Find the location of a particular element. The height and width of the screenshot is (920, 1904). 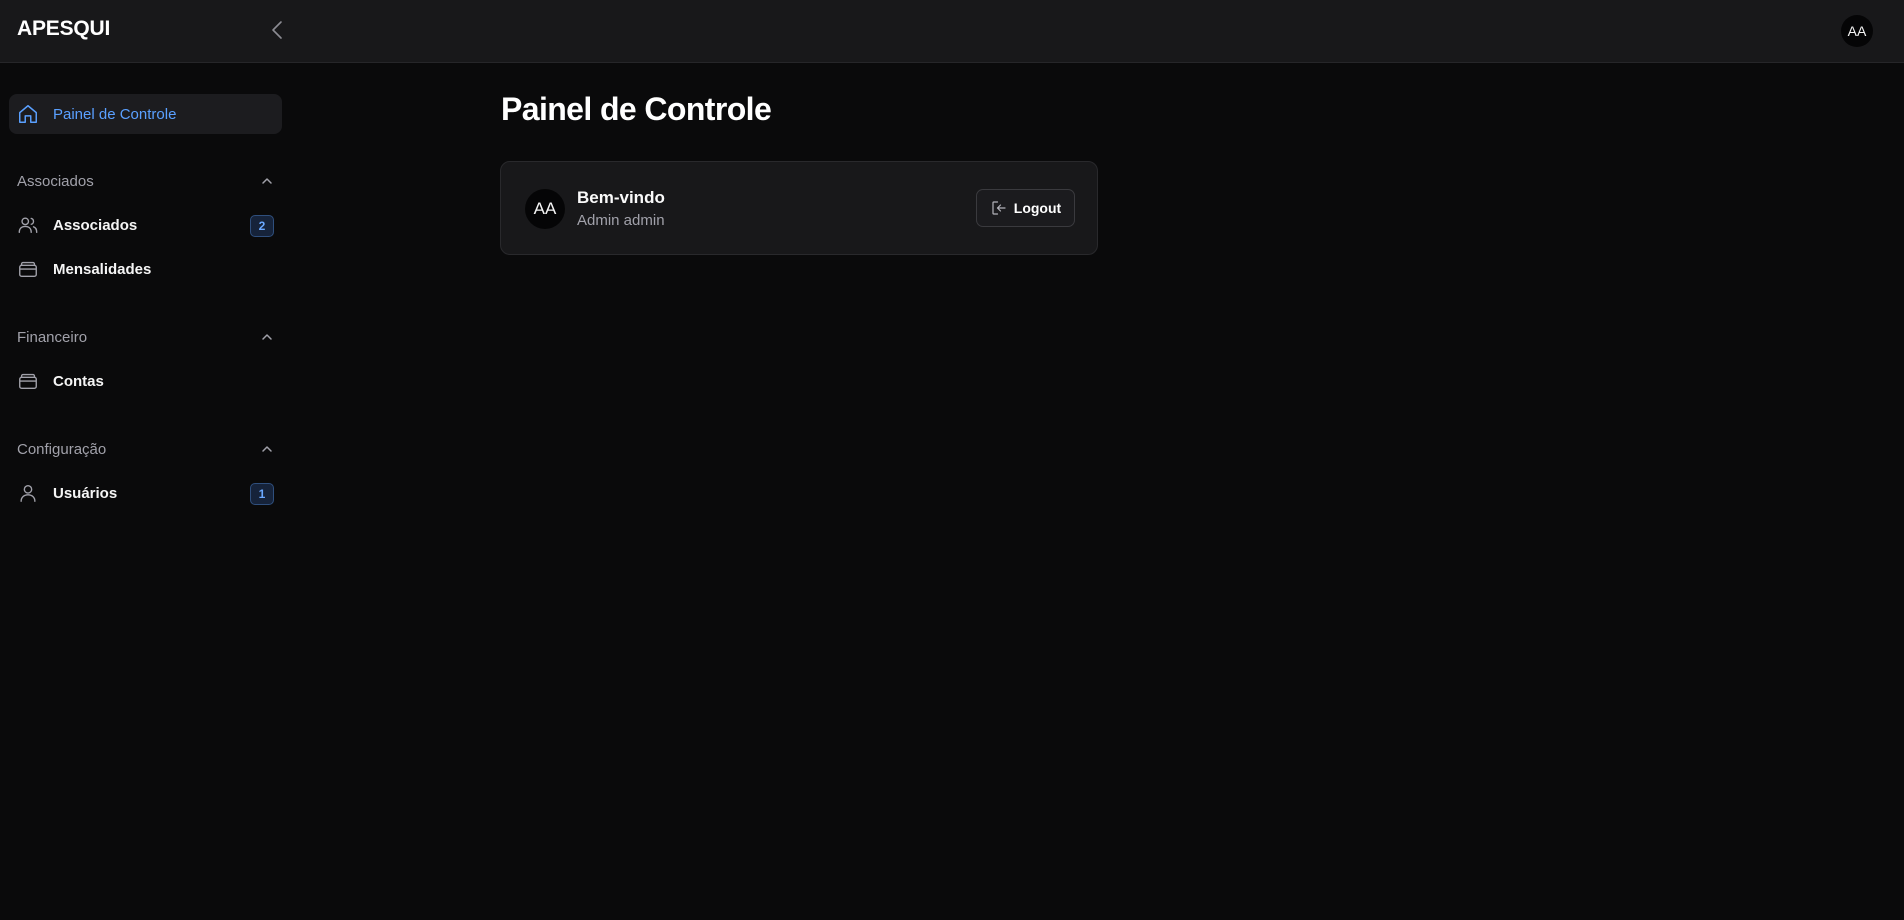

section-header-configuracao: Configuração is located at coordinates (146, 449).